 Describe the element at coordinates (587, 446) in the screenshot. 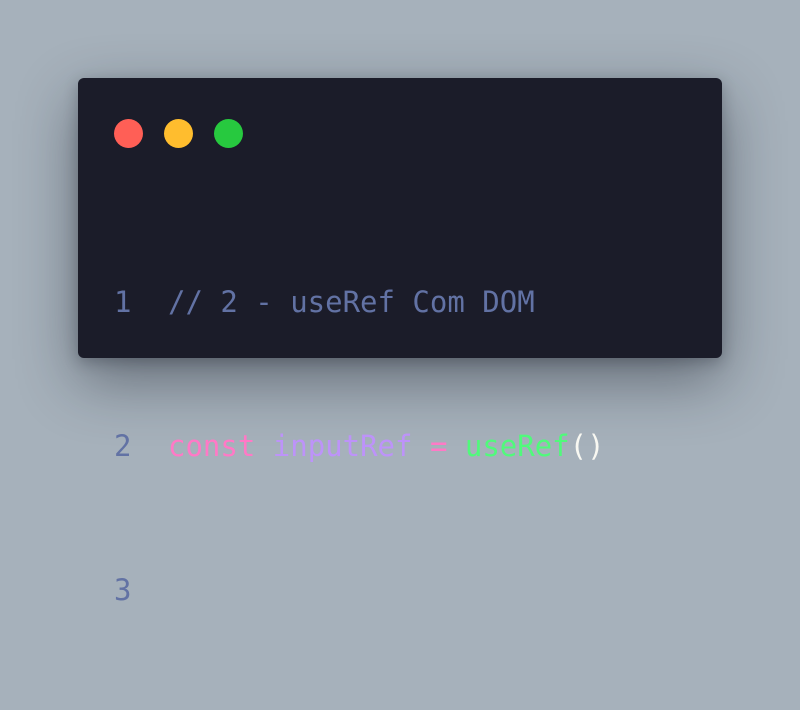

I see `code-punctuation: ()` at that location.